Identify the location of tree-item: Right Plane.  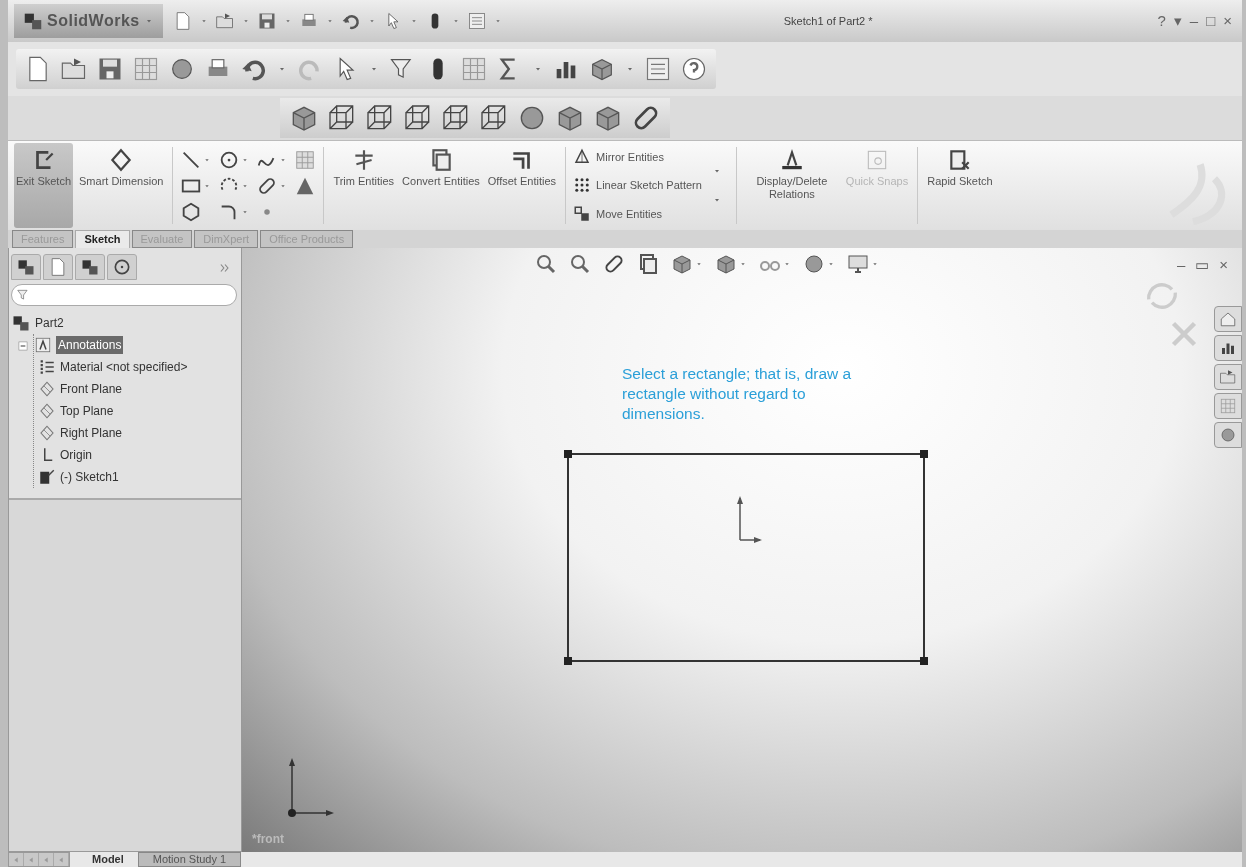
(91, 433).